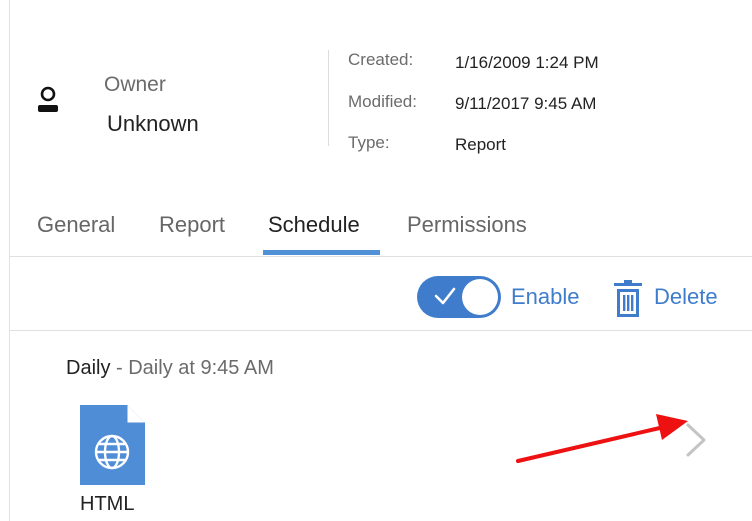  Describe the element at coordinates (382, 101) in the screenshot. I see `modified-label: Modified:` at that location.